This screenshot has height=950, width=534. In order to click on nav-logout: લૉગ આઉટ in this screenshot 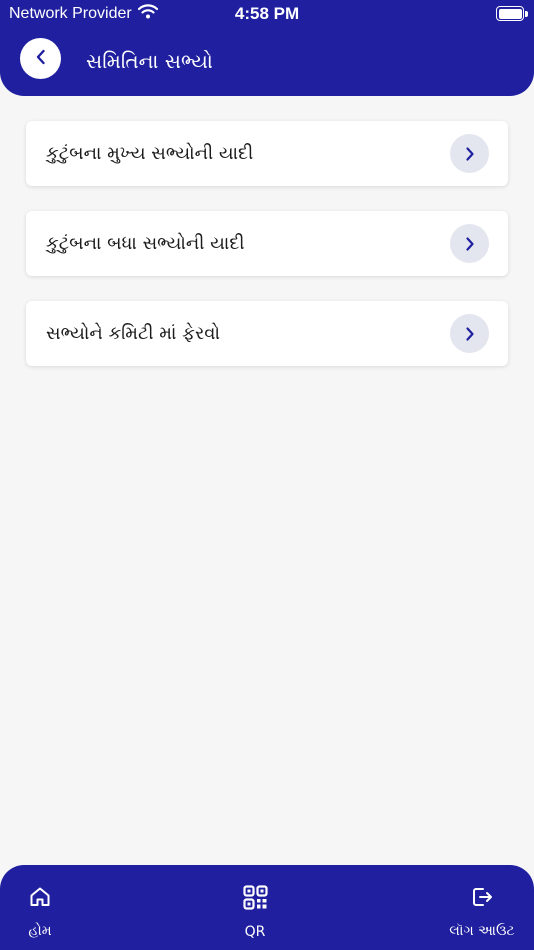, I will do `click(482, 912)`.